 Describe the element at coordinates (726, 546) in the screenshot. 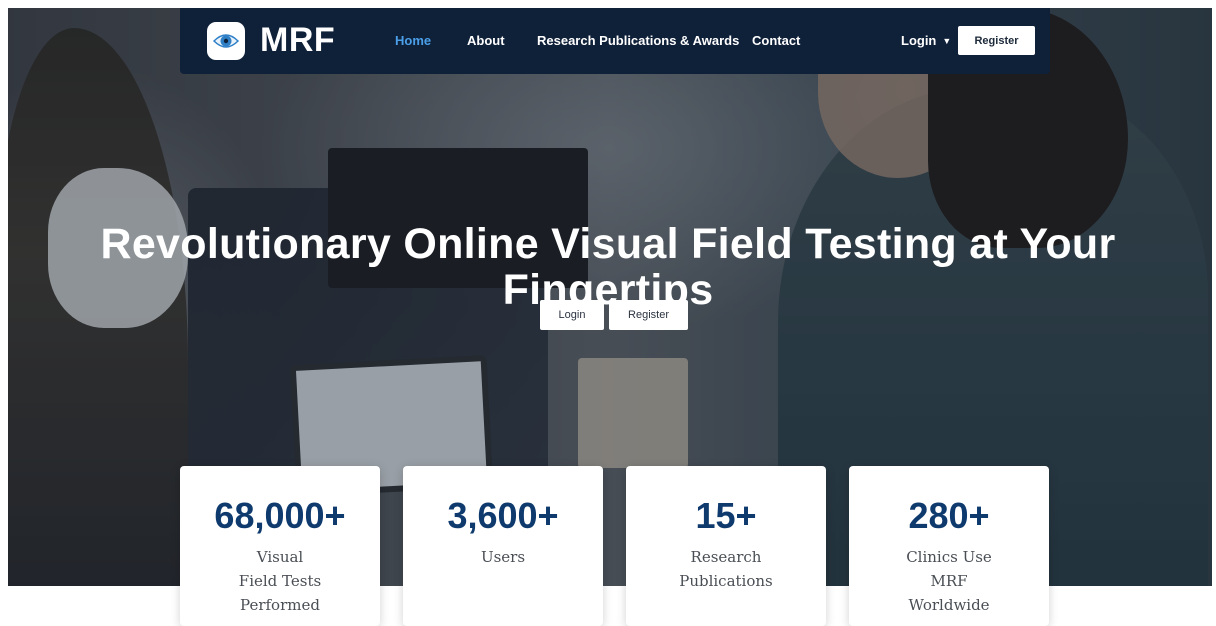

I see `stat-card-publications: 15+ Research Publications` at that location.